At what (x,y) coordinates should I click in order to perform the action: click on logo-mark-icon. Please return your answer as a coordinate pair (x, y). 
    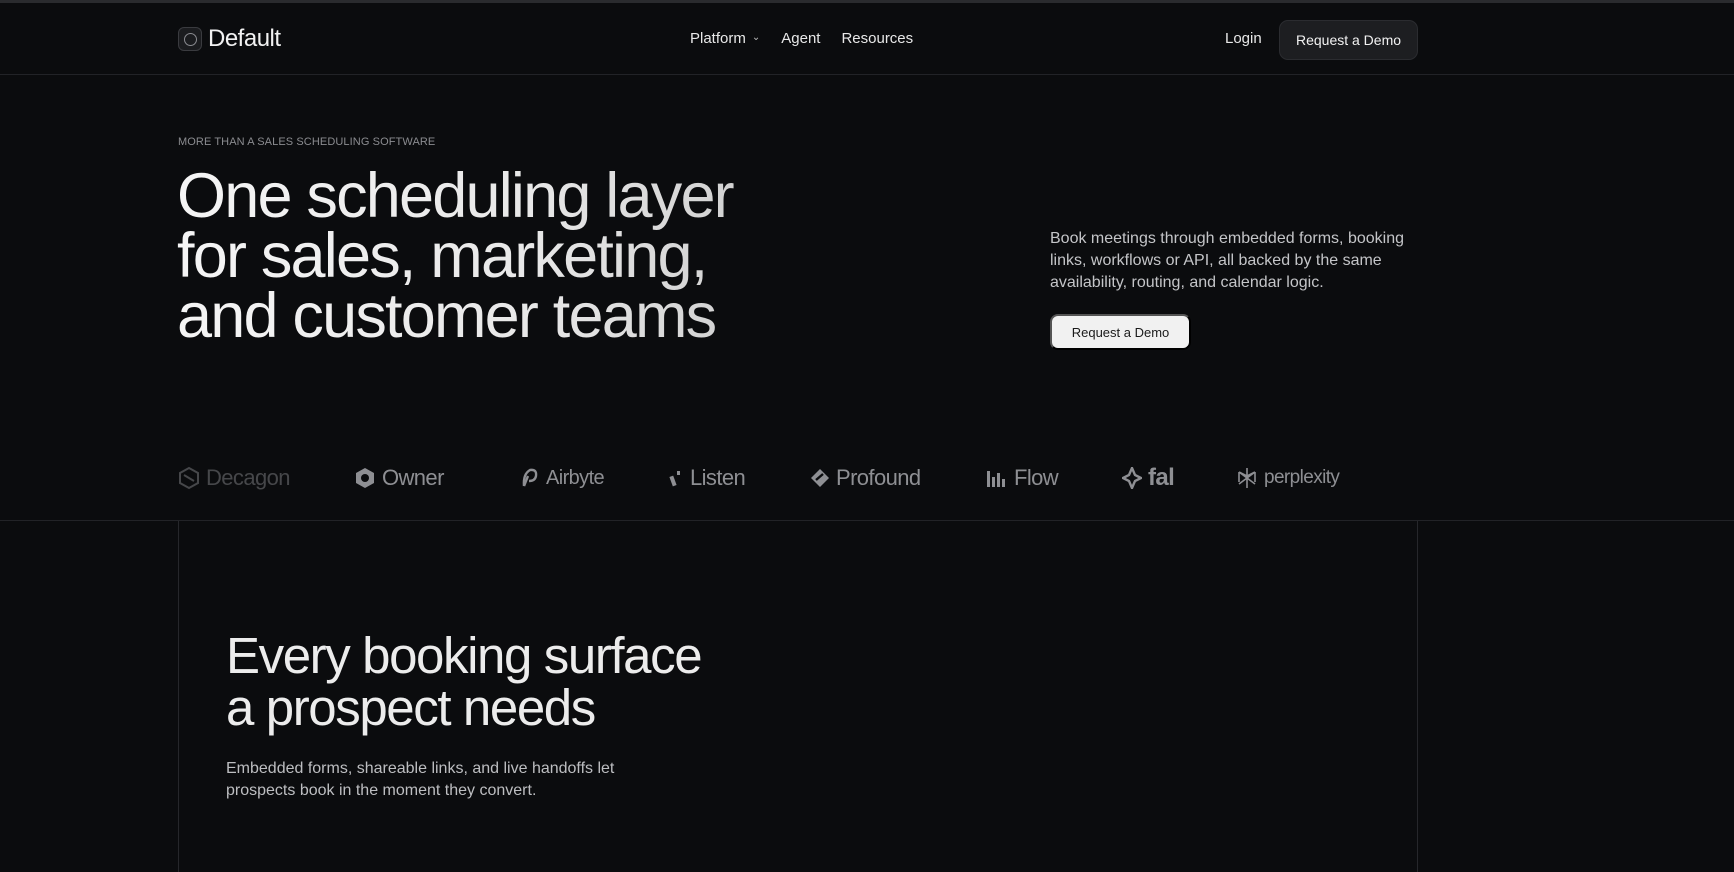
    Looking at the image, I should click on (190, 39).